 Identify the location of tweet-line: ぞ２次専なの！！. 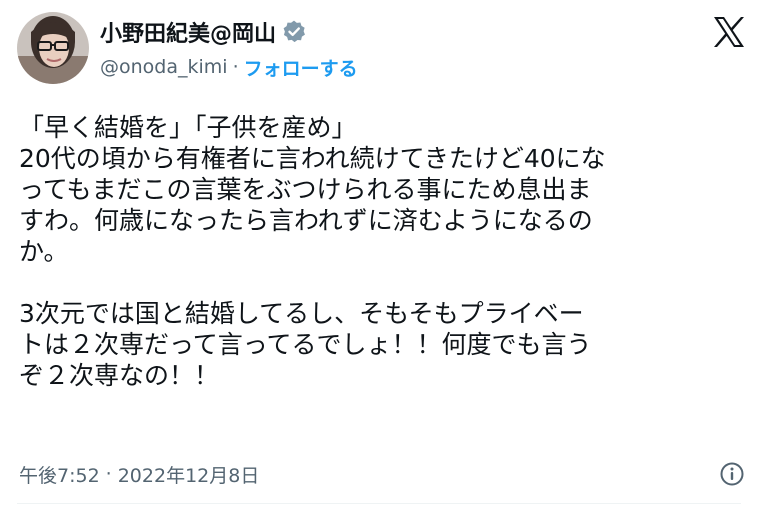
(119, 375).